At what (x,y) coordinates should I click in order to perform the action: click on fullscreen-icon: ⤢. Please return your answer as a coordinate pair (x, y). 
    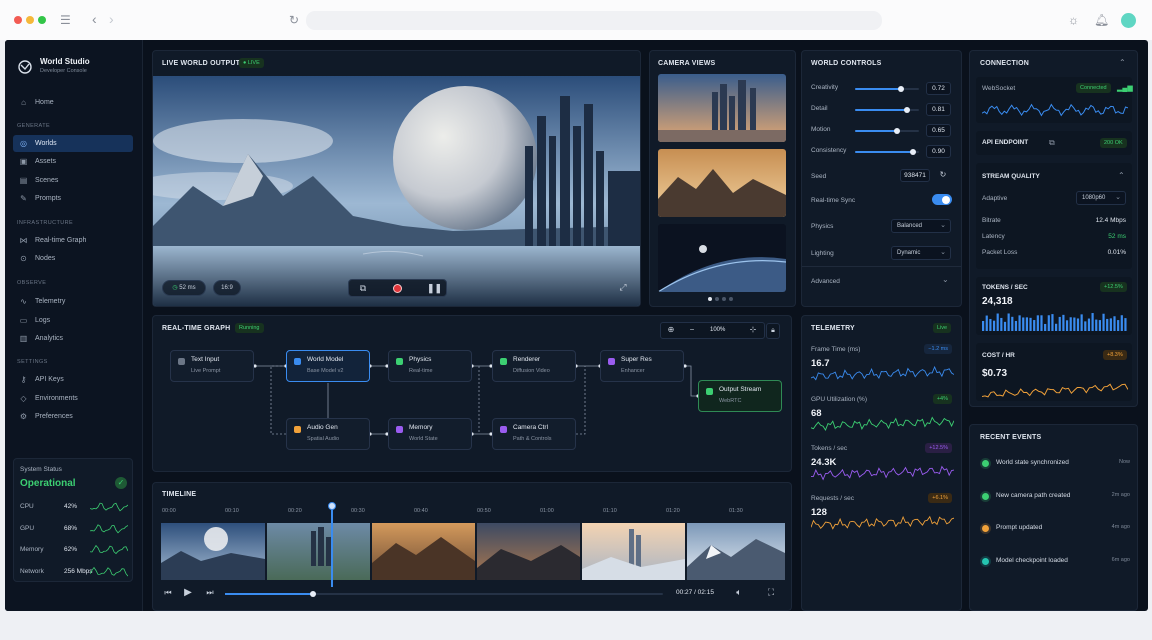
    Looking at the image, I should click on (623, 287).